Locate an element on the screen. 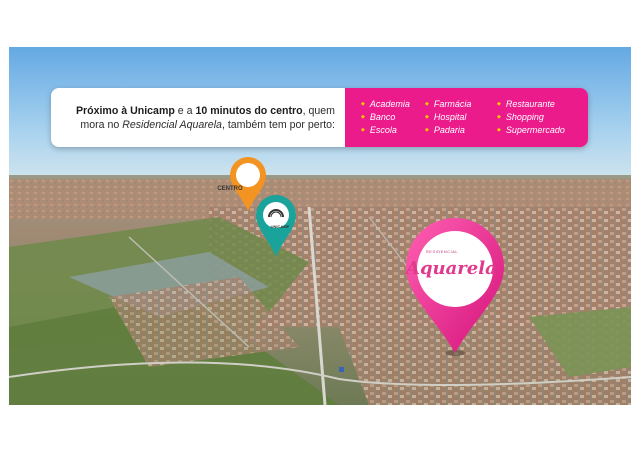 This screenshot has width=640, height=453. amenity-item: Padaria is located at coordinates (461, 130).